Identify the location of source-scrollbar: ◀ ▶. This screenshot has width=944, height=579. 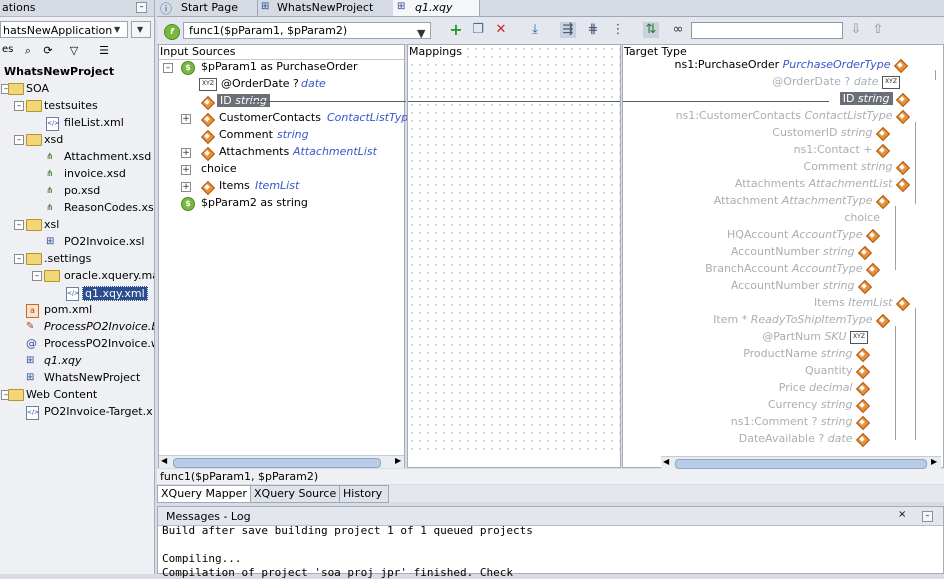
(281, 461).